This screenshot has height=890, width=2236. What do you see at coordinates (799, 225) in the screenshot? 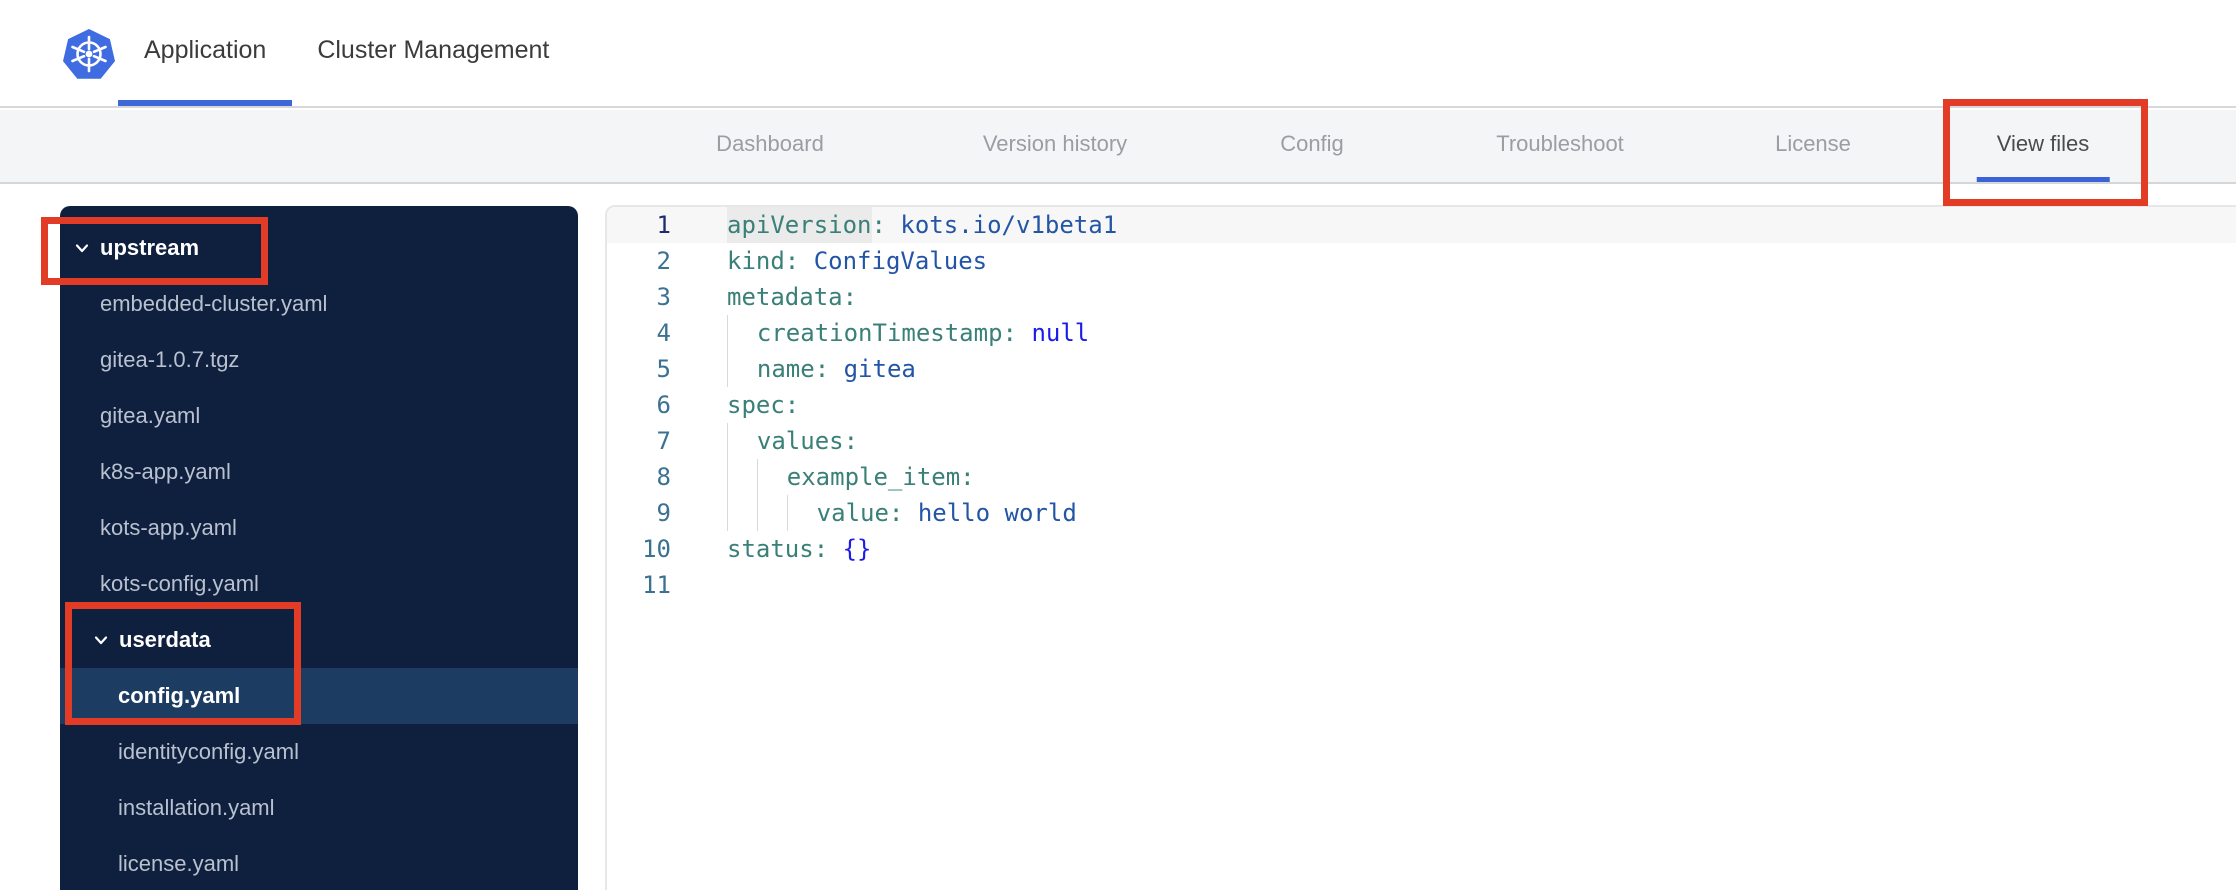
I see `token-key-hl: apiVersion` at bounding box center [799, 225].